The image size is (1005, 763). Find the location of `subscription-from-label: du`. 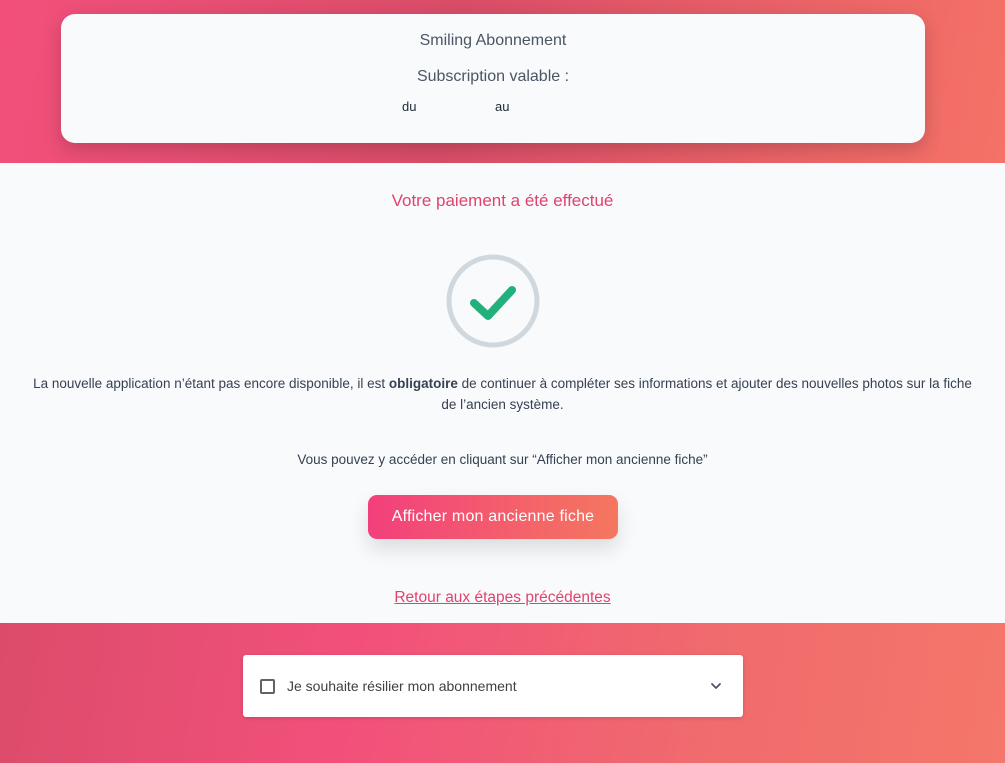

subscription-from-label: du is located at coordinates (409, 106).